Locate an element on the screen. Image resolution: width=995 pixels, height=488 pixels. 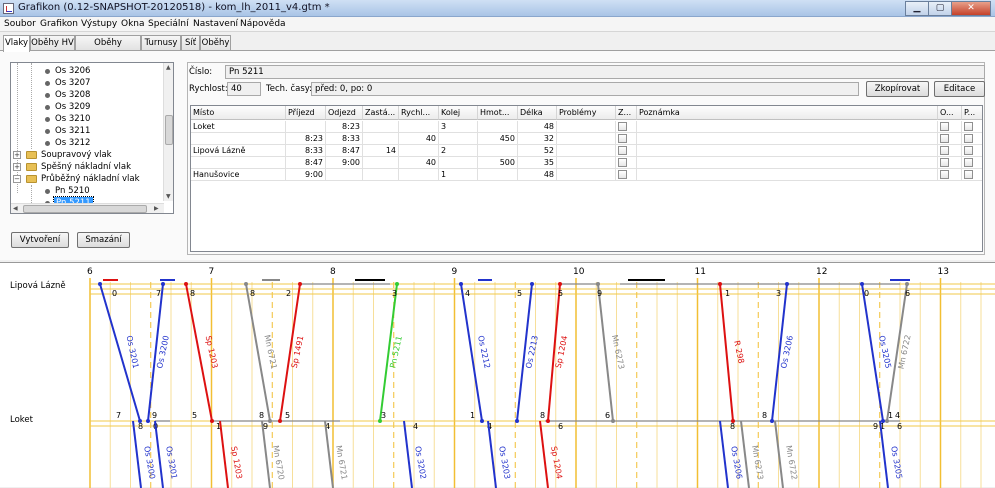
table-cell: 35 is located at coordinates (537, 163).